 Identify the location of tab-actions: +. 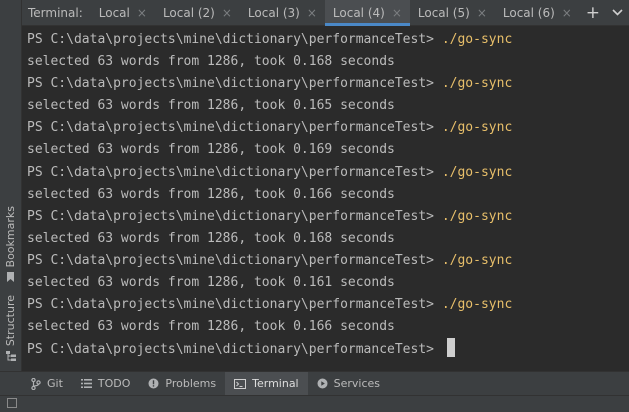
(604, 12).